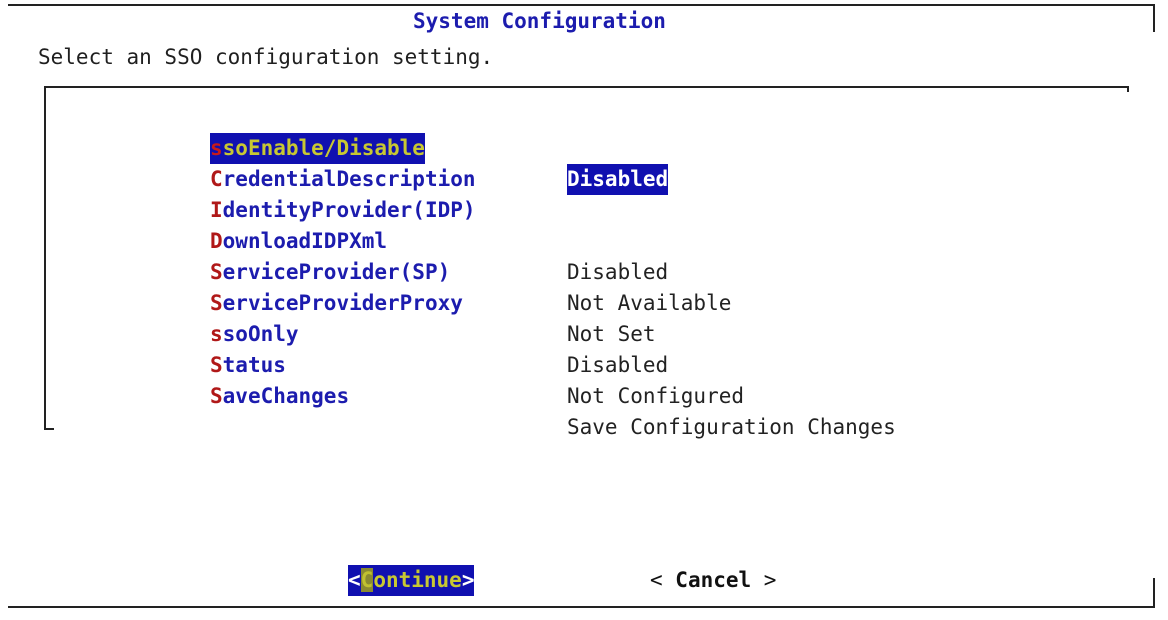 The image size is (1168, 620). What do you see at coordinates (731, 427) in the screenshot?
I see `menu-item-value: Save Configuration Changes` at bounding box center [731, 427].